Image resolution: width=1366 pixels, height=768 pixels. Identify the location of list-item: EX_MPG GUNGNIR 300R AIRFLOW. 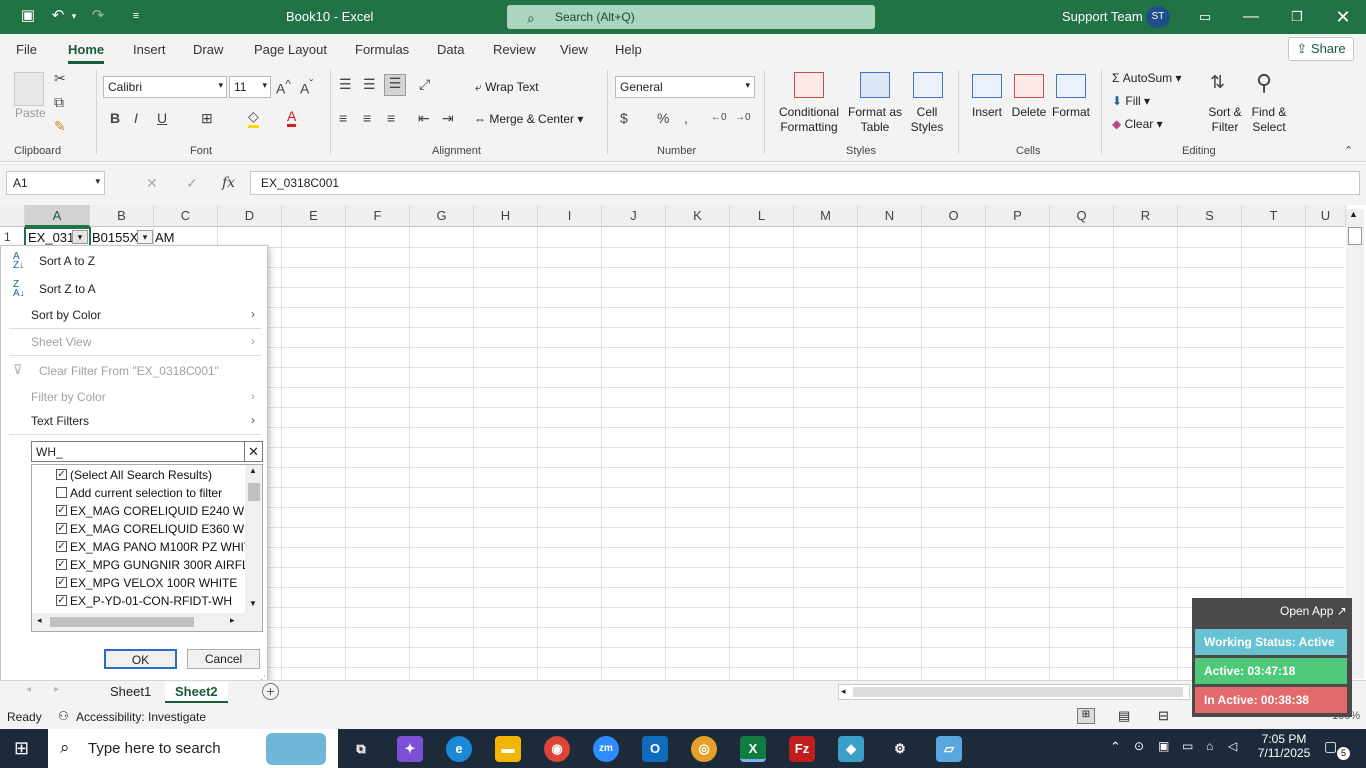
(158, 565).